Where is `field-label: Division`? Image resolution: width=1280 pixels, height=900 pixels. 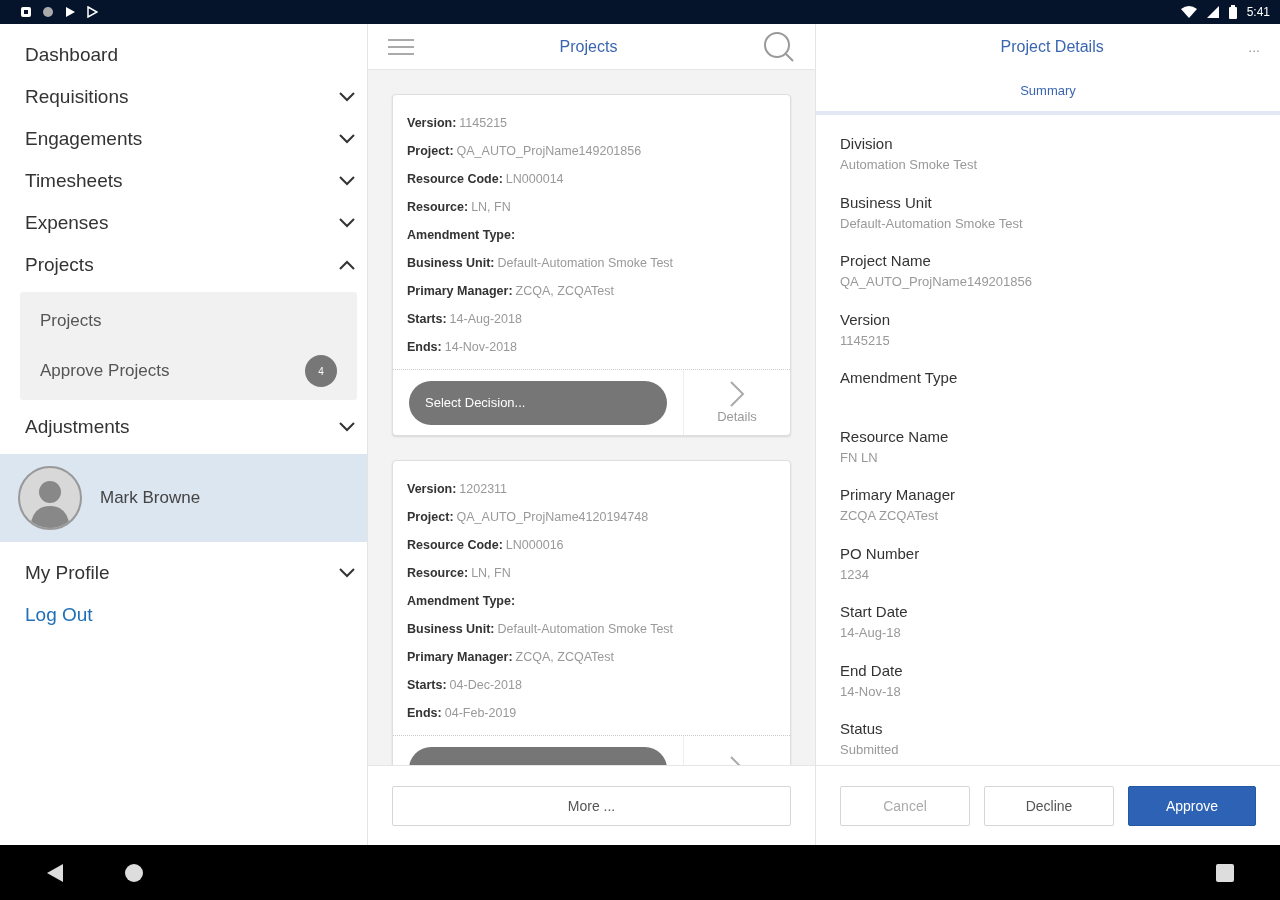
field-label: Division is located at coordinates (867, 143).